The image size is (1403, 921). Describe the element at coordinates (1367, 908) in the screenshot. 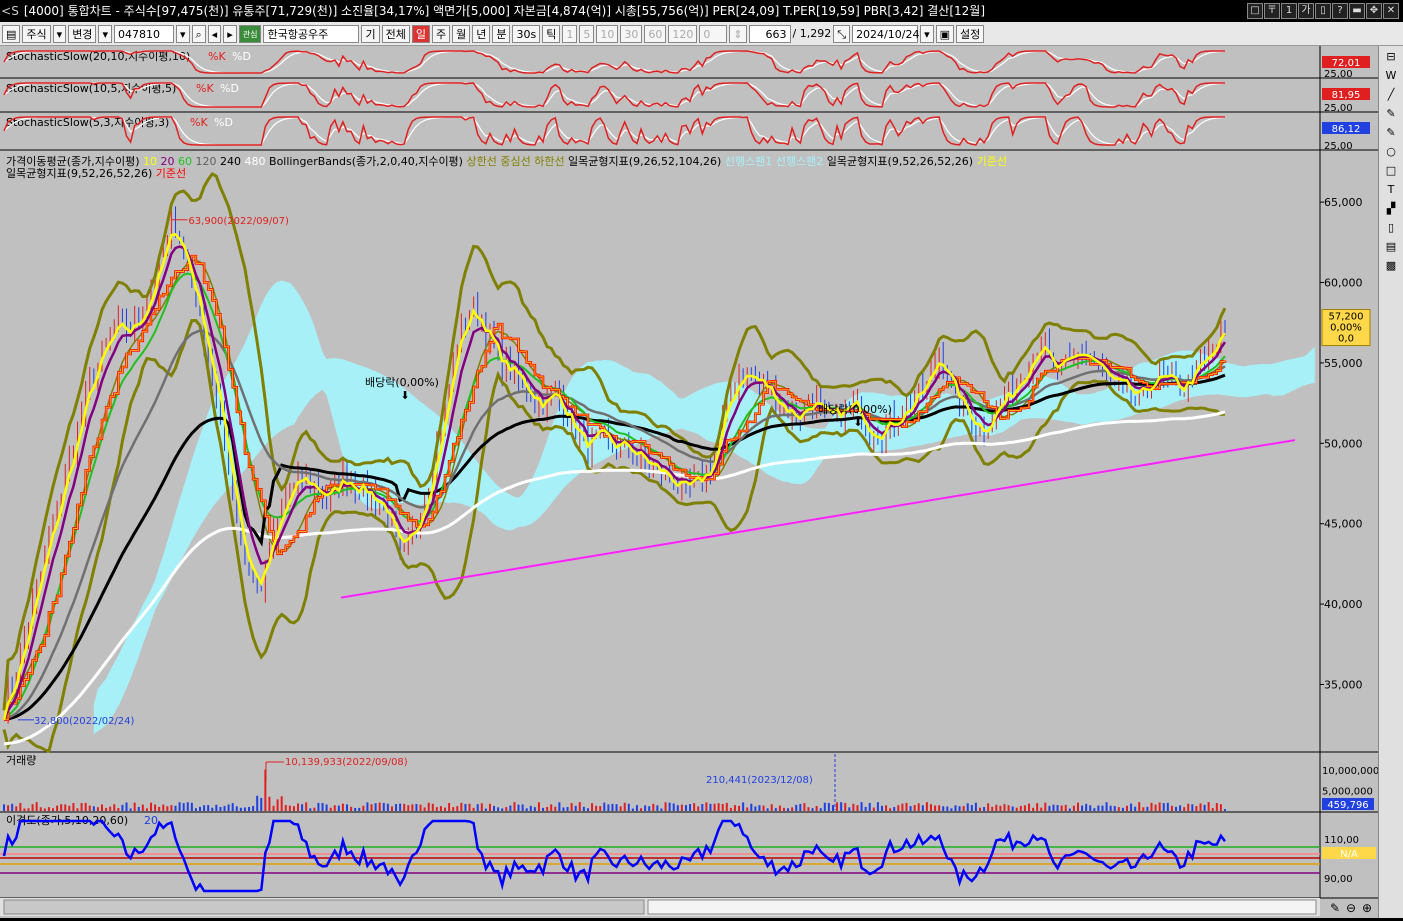

I see `zoom-in-icon: ⊕` at that location.